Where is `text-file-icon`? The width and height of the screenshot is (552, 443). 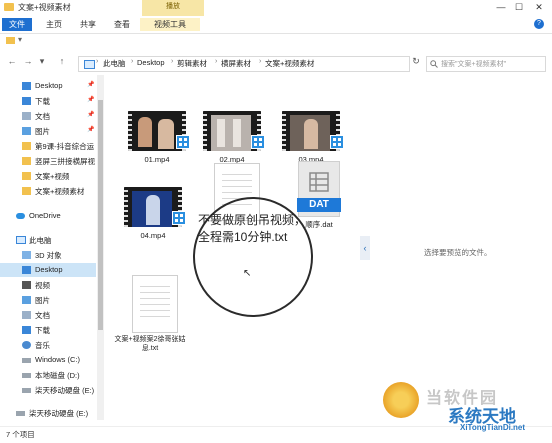 text-file-icon is located at coordinates (155, 304).